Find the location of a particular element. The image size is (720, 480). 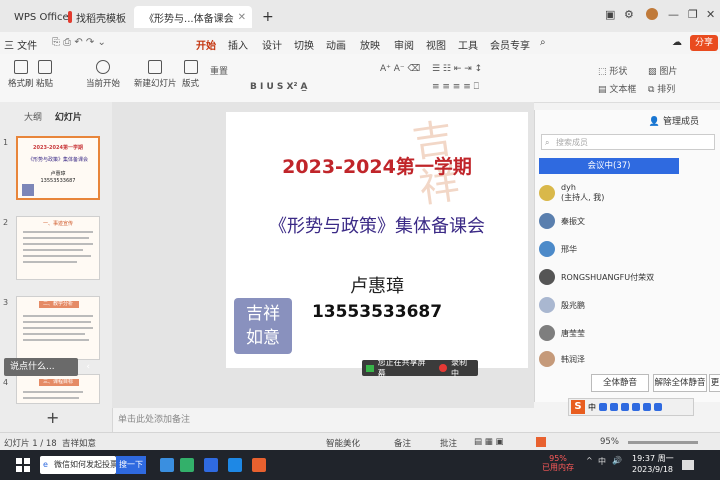

member-row: dyh (主持人, 我) is located at coordinates (571, 193).